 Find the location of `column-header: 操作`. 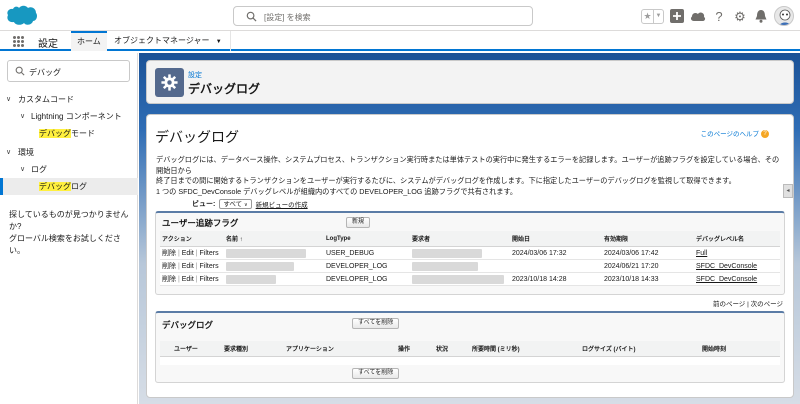

column-header: 操作 is located at coordinates (415, 349).